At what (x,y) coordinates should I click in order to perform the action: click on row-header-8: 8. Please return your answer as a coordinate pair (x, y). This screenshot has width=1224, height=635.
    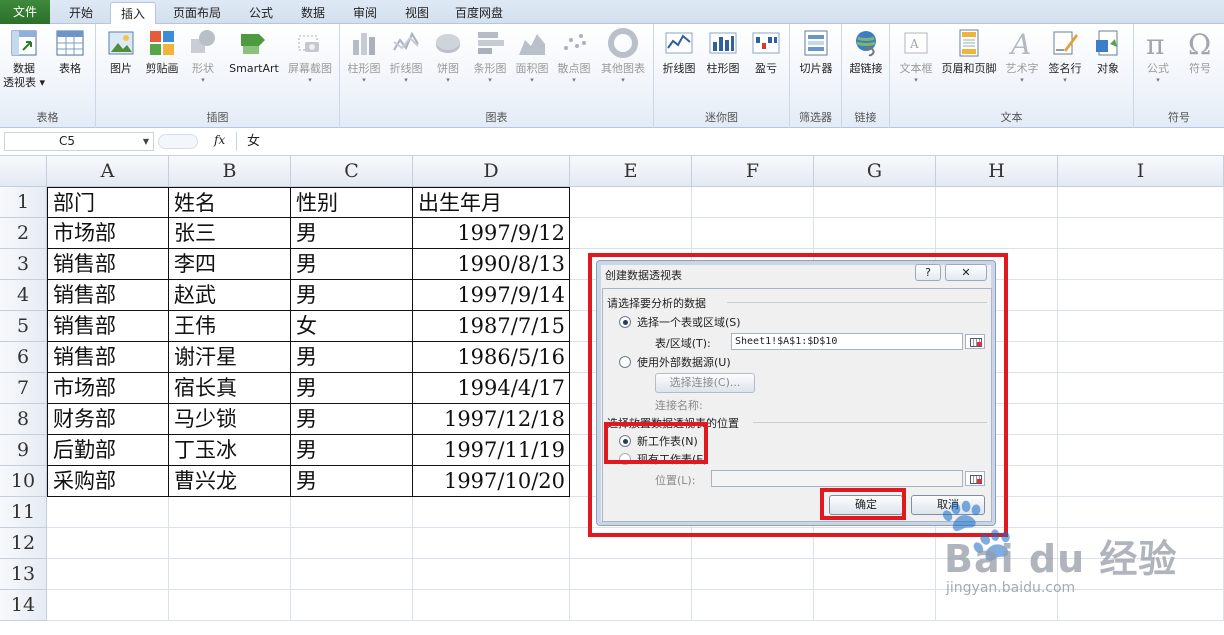
    Looking at the image, I should click on (23, 419).